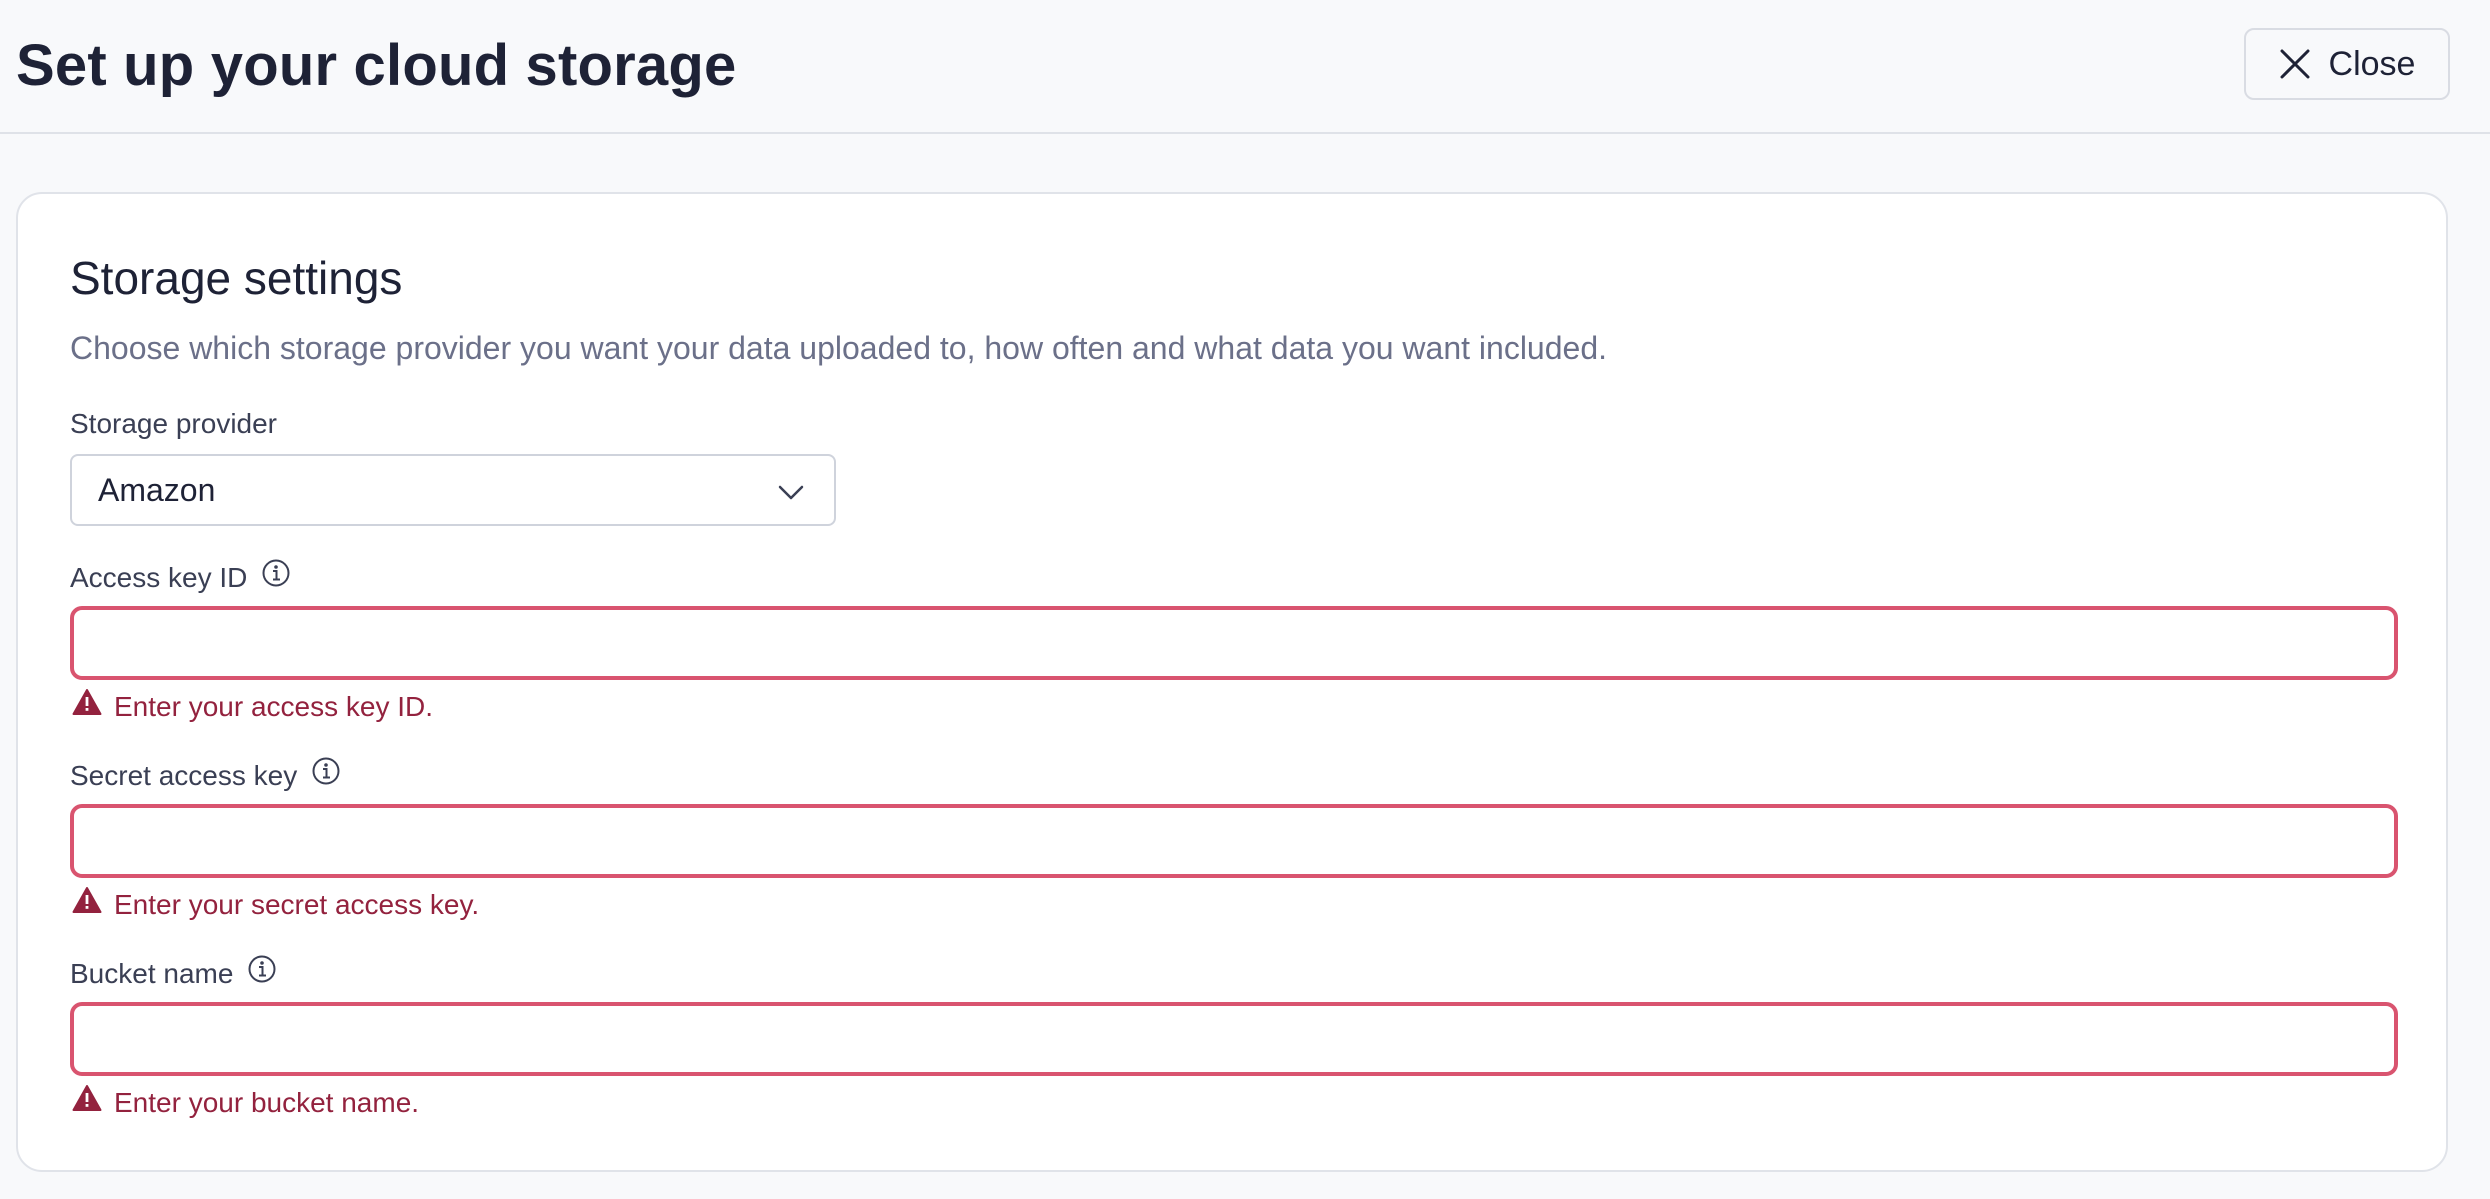 This screenshot has height=1199, width=2490. Describe the element at coordinates (1245, 67) in the screenshot. I see `page-header: Set up your cloud storage Close` at that location.